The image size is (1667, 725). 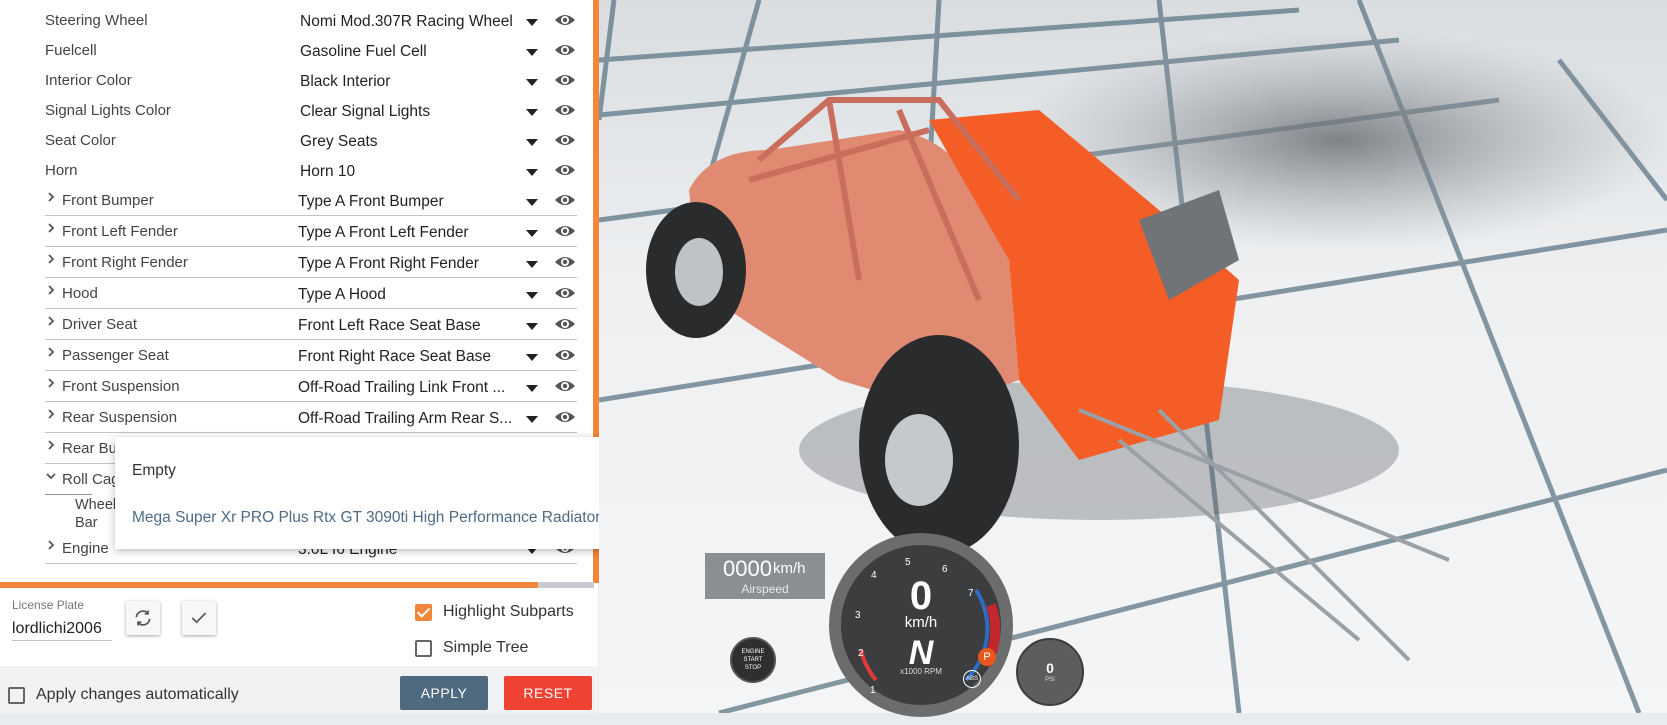 I want to click on part-row: Driver Seat Front Left Race Seat Base, so click(x=296, y=325).